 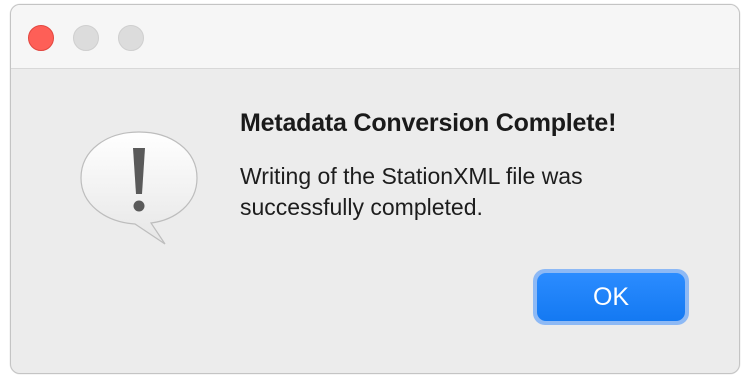 What do you see at coordinates (86, 38) in the screenshot?
I see `minimize-icon` at bounding box center [86, 38].